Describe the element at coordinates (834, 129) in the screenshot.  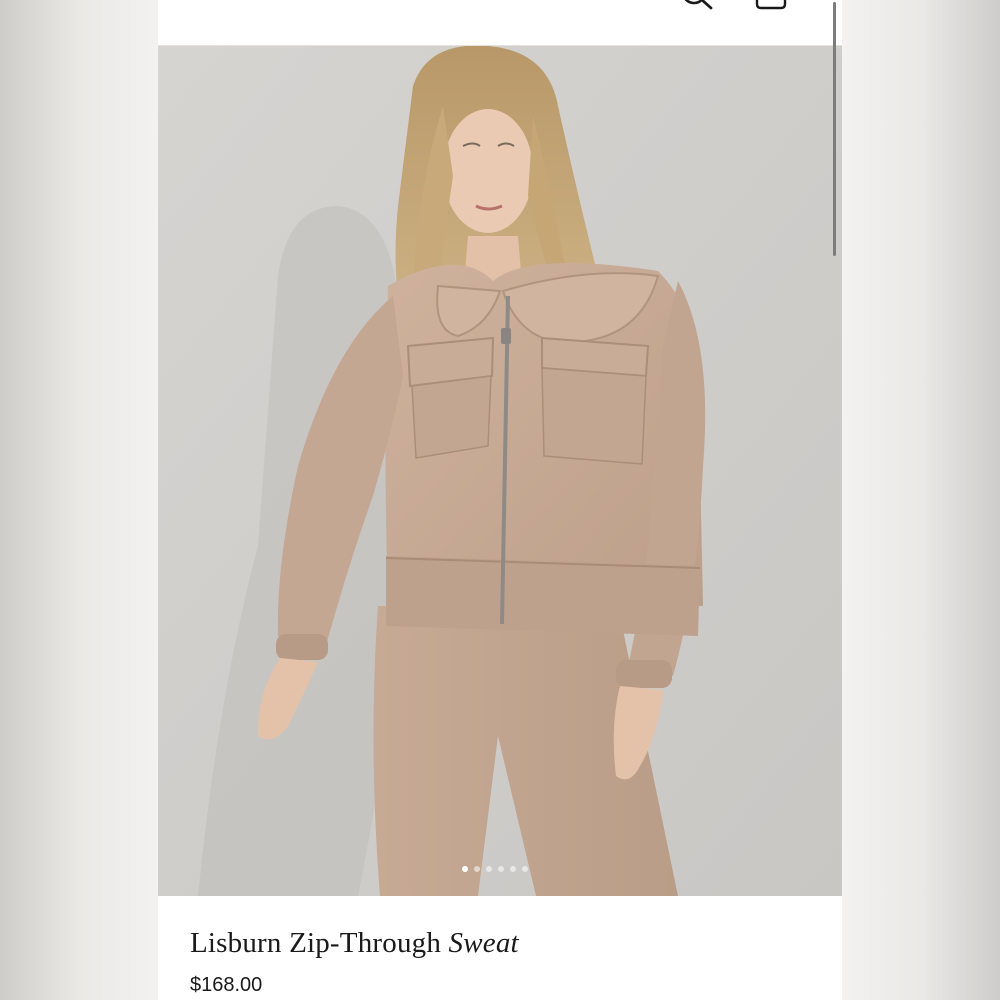
I see `scrollbar-thumb` at that location.